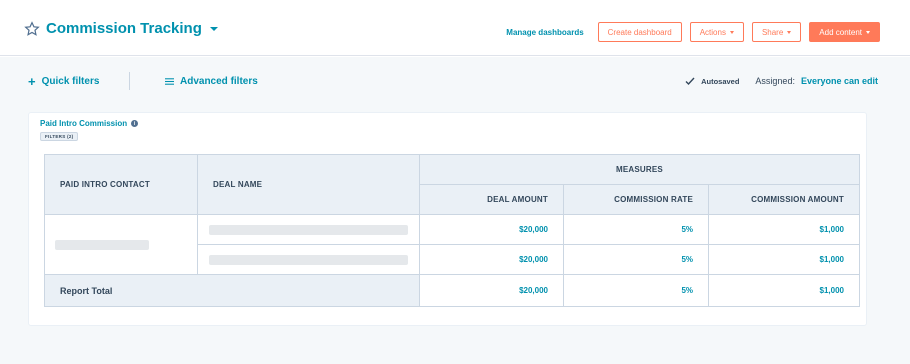 The image size is (910, 364). Describe the element at coordinates (636, 290) in the screenshot. I see `total-commission-rate-cell: 5%` at that location.